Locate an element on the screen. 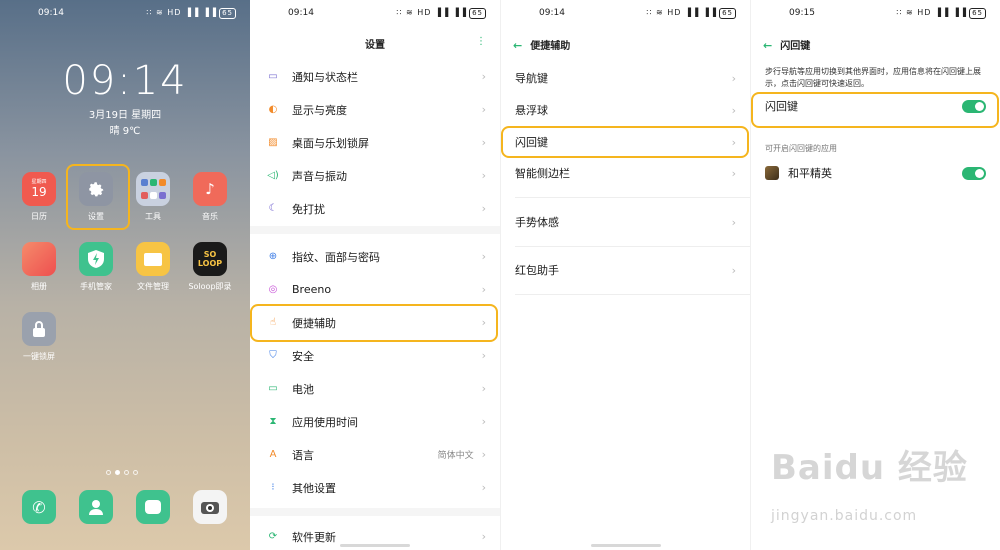 This screenshot has width=1000, height=550. app-label: 日历 is located at coordinates (39, 216).